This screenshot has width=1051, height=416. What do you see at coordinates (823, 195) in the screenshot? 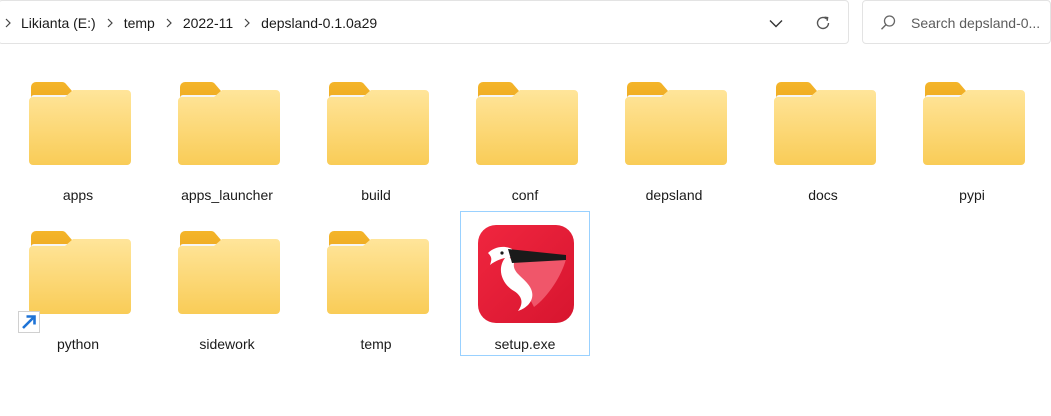
I see `file-label: docs` at bounding box center [823, 195].